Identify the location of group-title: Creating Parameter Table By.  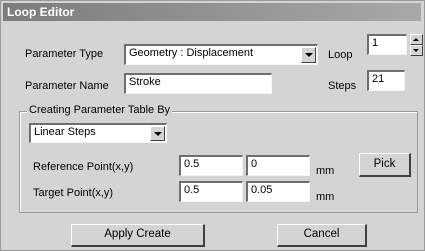
(100, 110).